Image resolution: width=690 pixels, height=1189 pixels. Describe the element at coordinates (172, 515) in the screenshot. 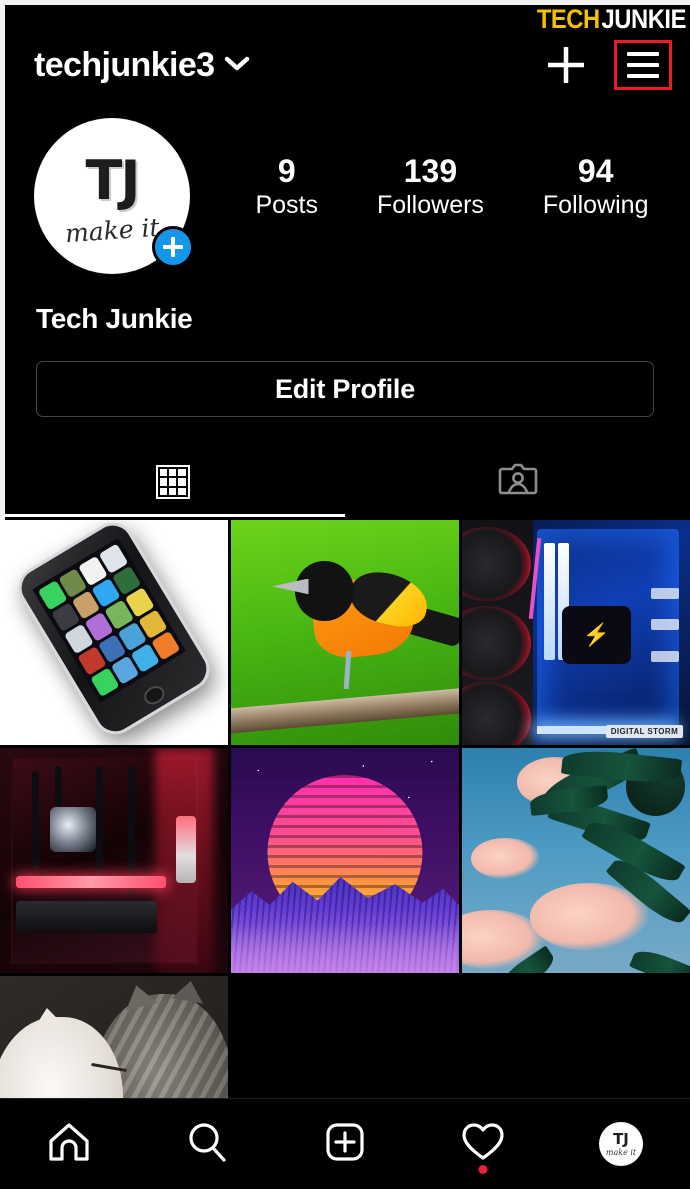

I see `active-tab-indicator` at that location.